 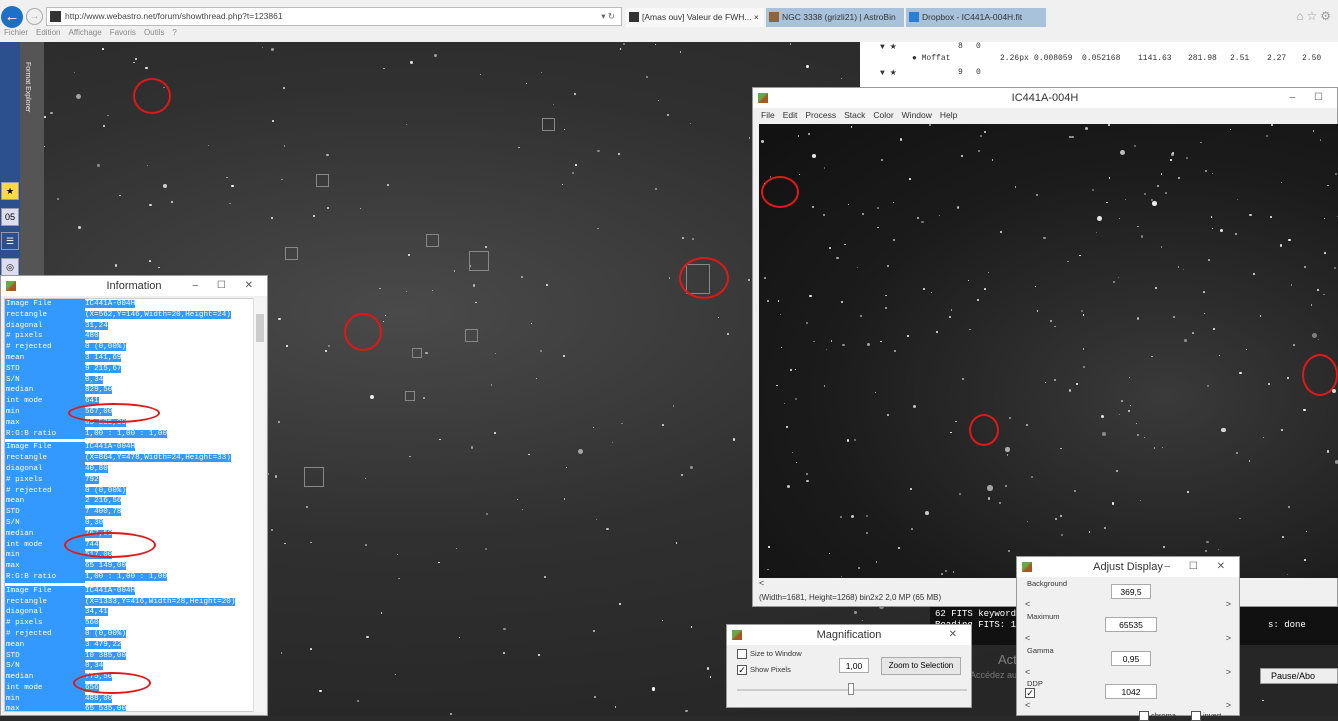 I want to click on title-bar: Magnification ✕, so click(x=849, y=635).